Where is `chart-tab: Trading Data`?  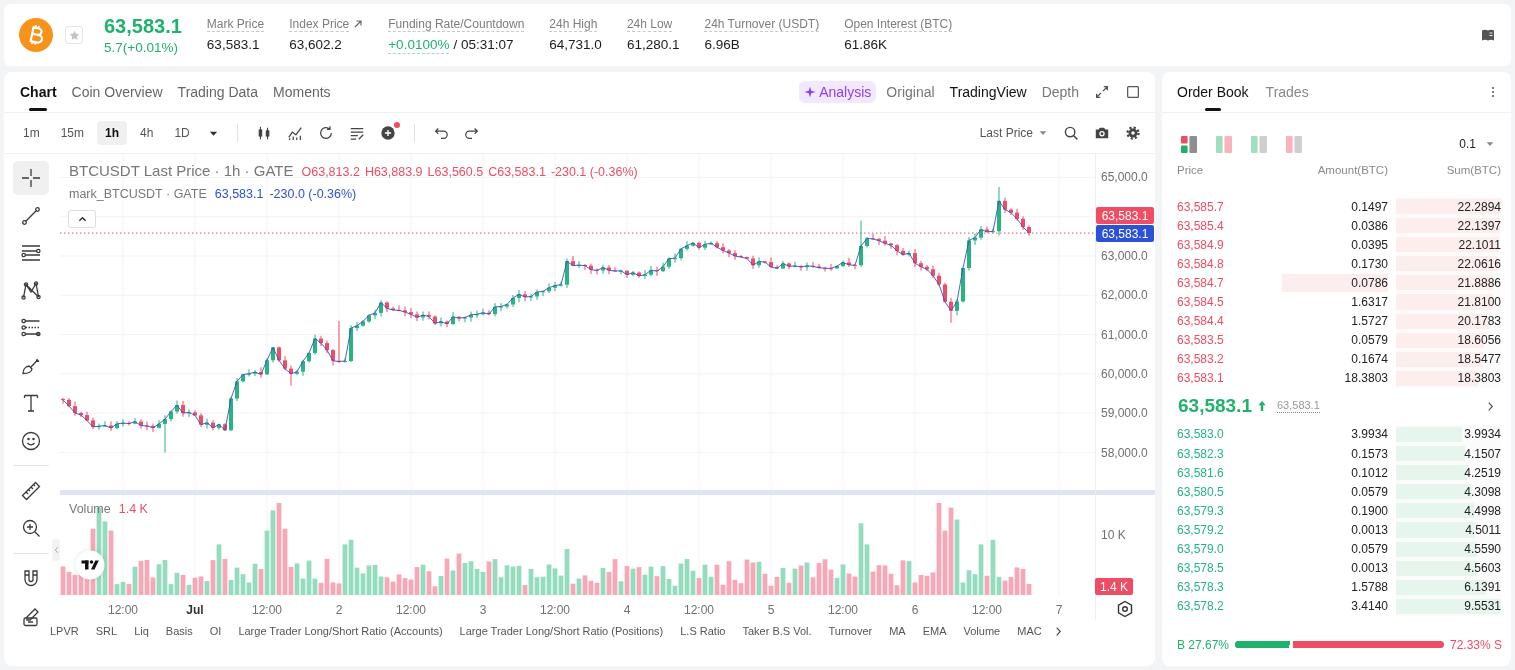 chart-tab: Trading Data is located at coordinates (217, 92).